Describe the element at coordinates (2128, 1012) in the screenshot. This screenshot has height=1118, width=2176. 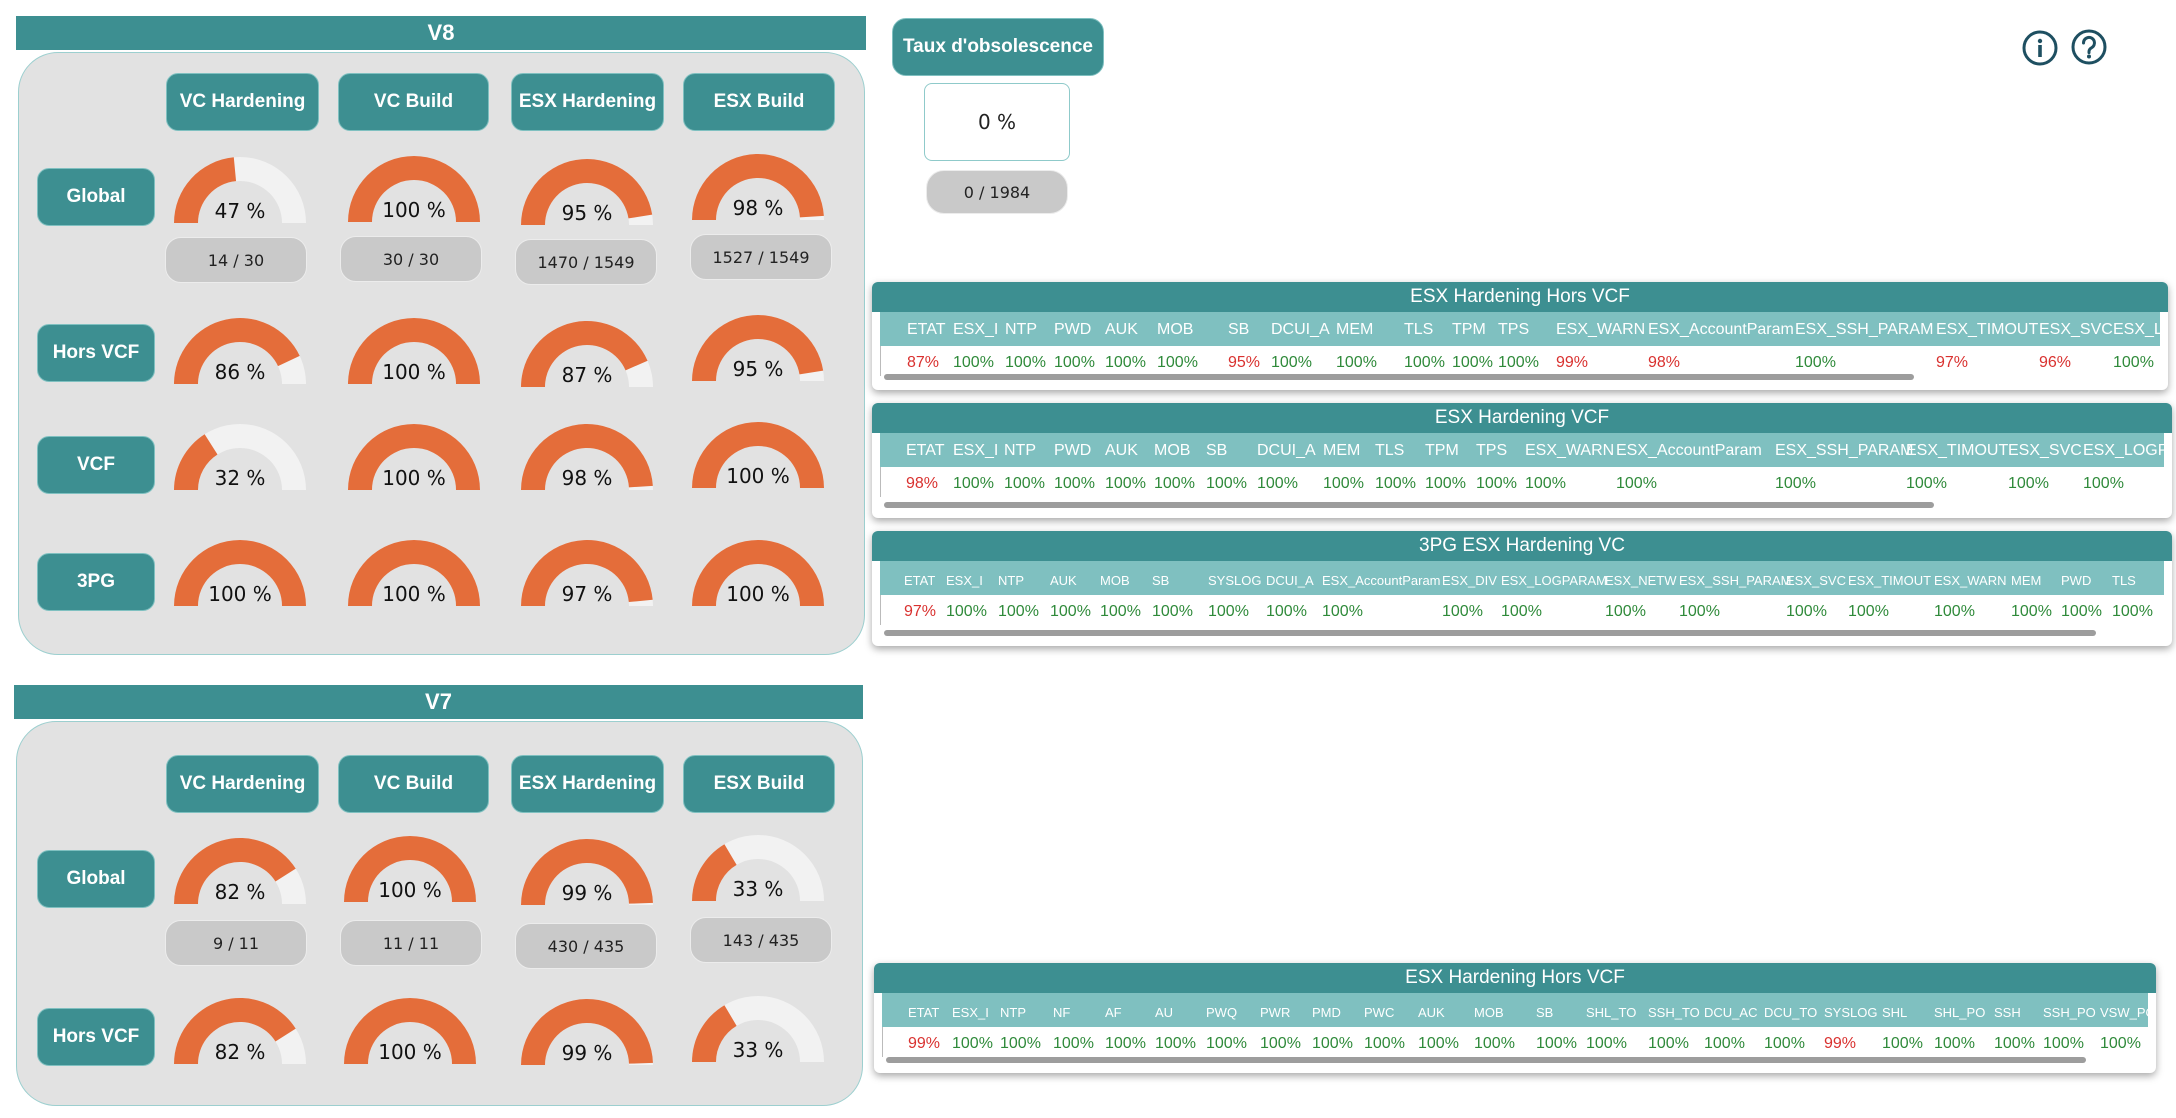
I see `table-header-cell: VSW_PO` at that location.